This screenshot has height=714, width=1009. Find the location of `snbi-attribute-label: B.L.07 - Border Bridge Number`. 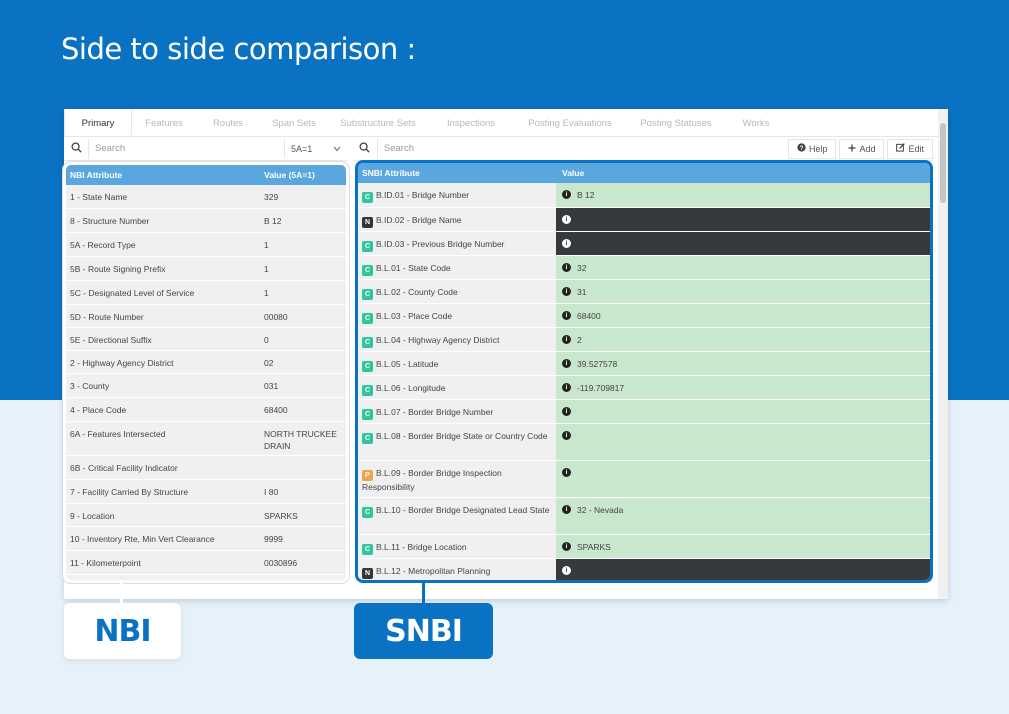

snbi-attribute-label: B.L.07 - Border Bridge Number is located at coordinates (435, 412).